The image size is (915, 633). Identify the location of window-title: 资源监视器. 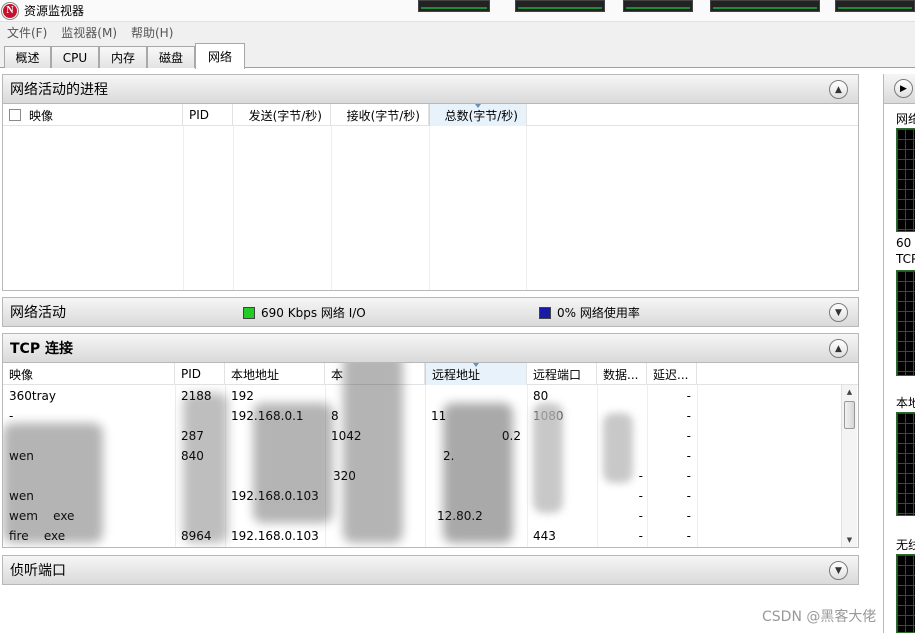
(54, 11).